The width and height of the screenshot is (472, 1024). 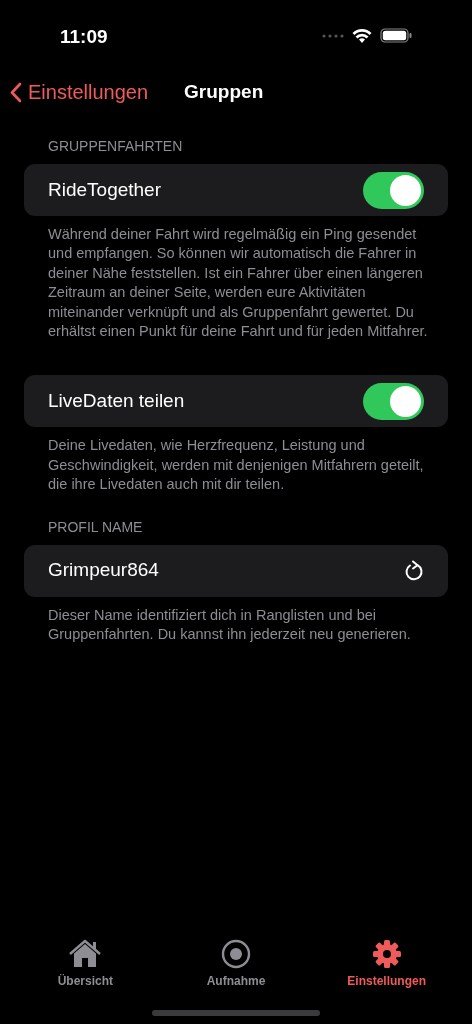 I want to click on refresh-icon, so click(x=414, y=571).